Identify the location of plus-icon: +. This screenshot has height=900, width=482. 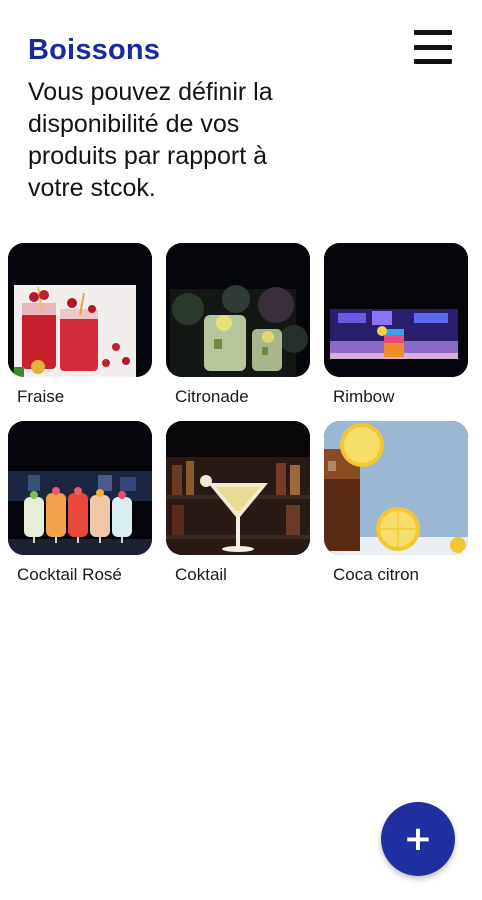
(418, 839).